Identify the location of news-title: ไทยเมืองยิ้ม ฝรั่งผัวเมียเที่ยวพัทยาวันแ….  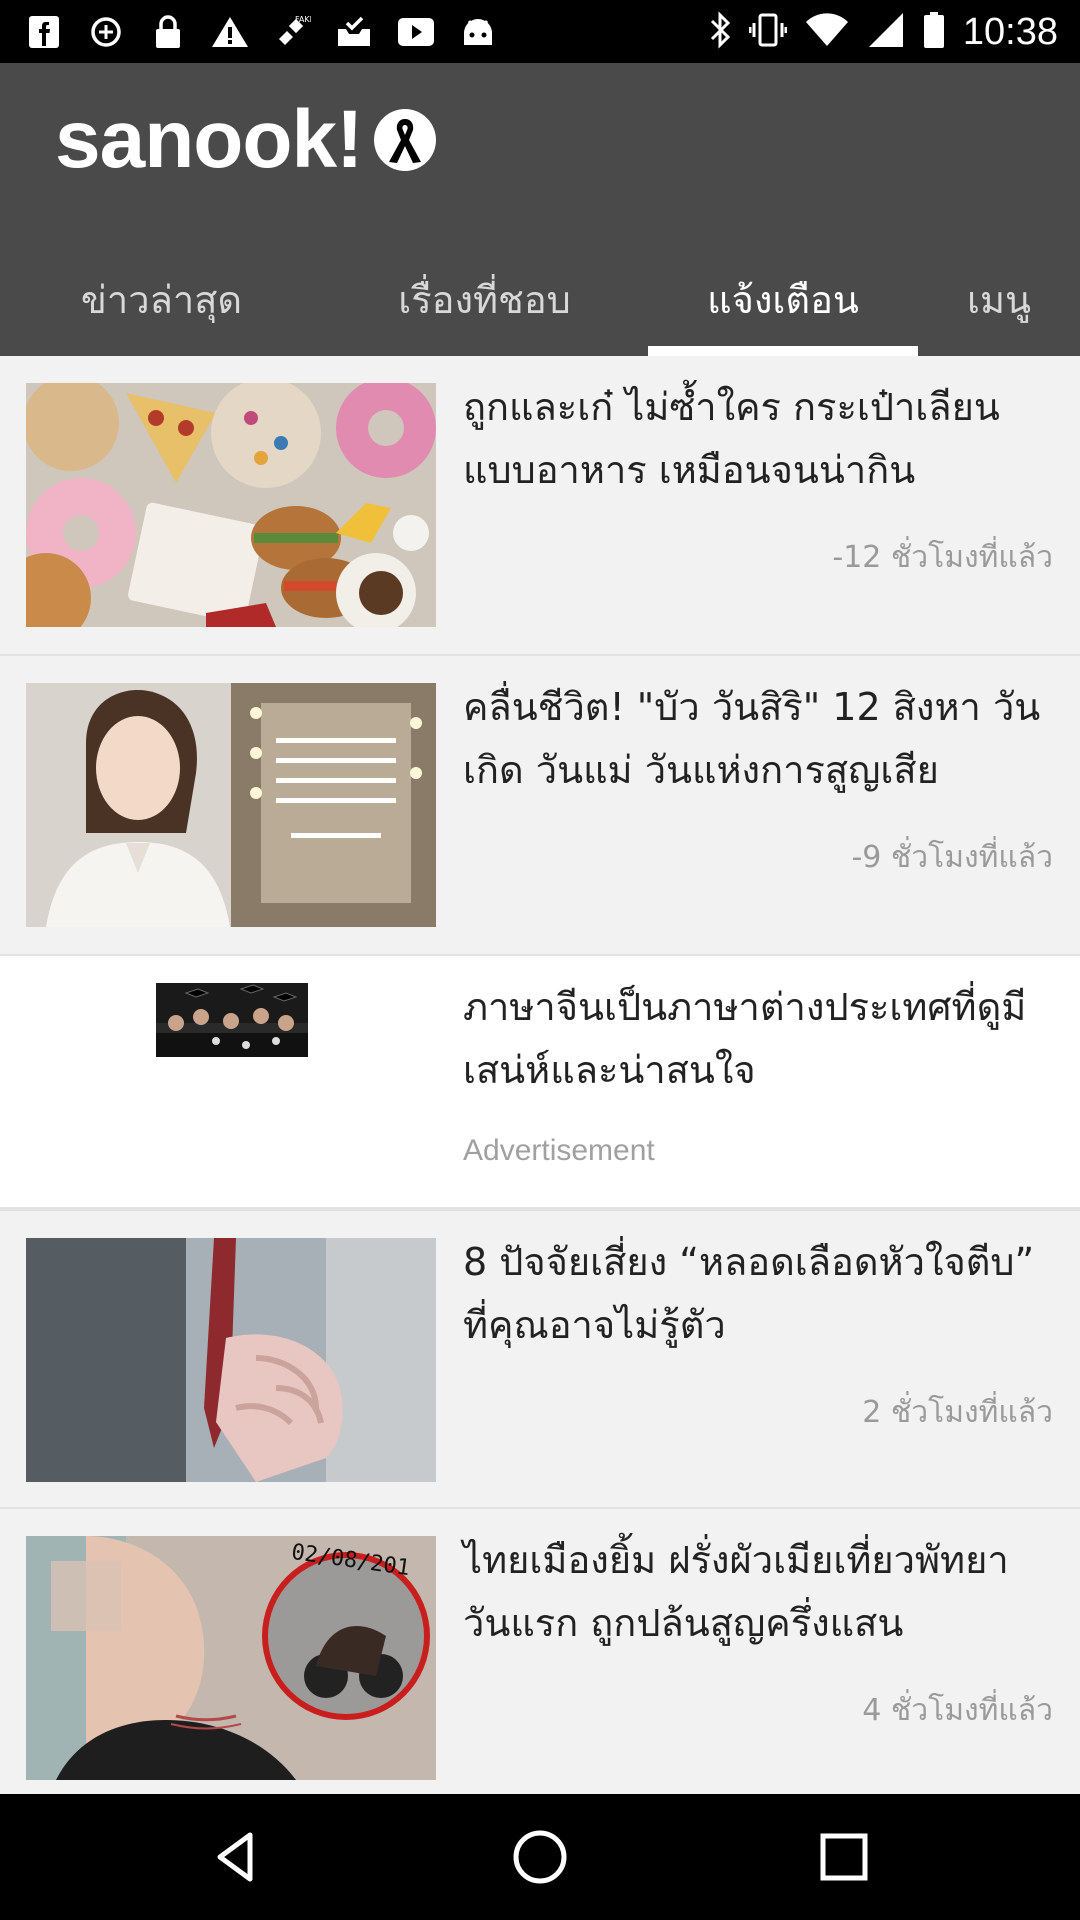
(758, 1592).